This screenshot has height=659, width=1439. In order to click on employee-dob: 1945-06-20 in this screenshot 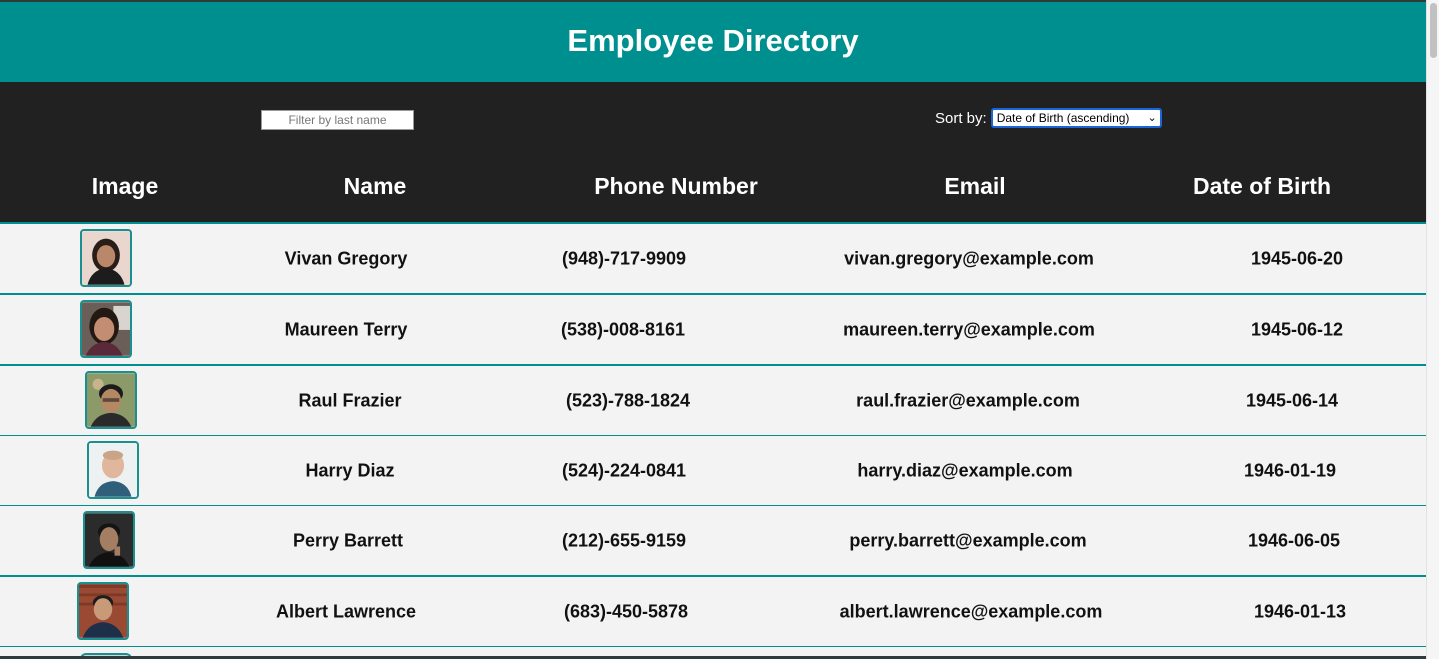, I will do `click(1297, 258)`.